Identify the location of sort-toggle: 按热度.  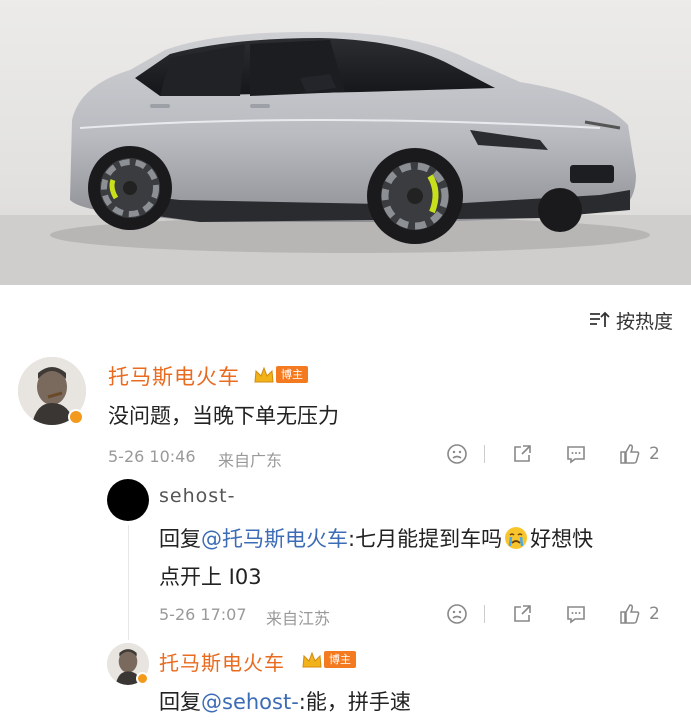
(630, 320).